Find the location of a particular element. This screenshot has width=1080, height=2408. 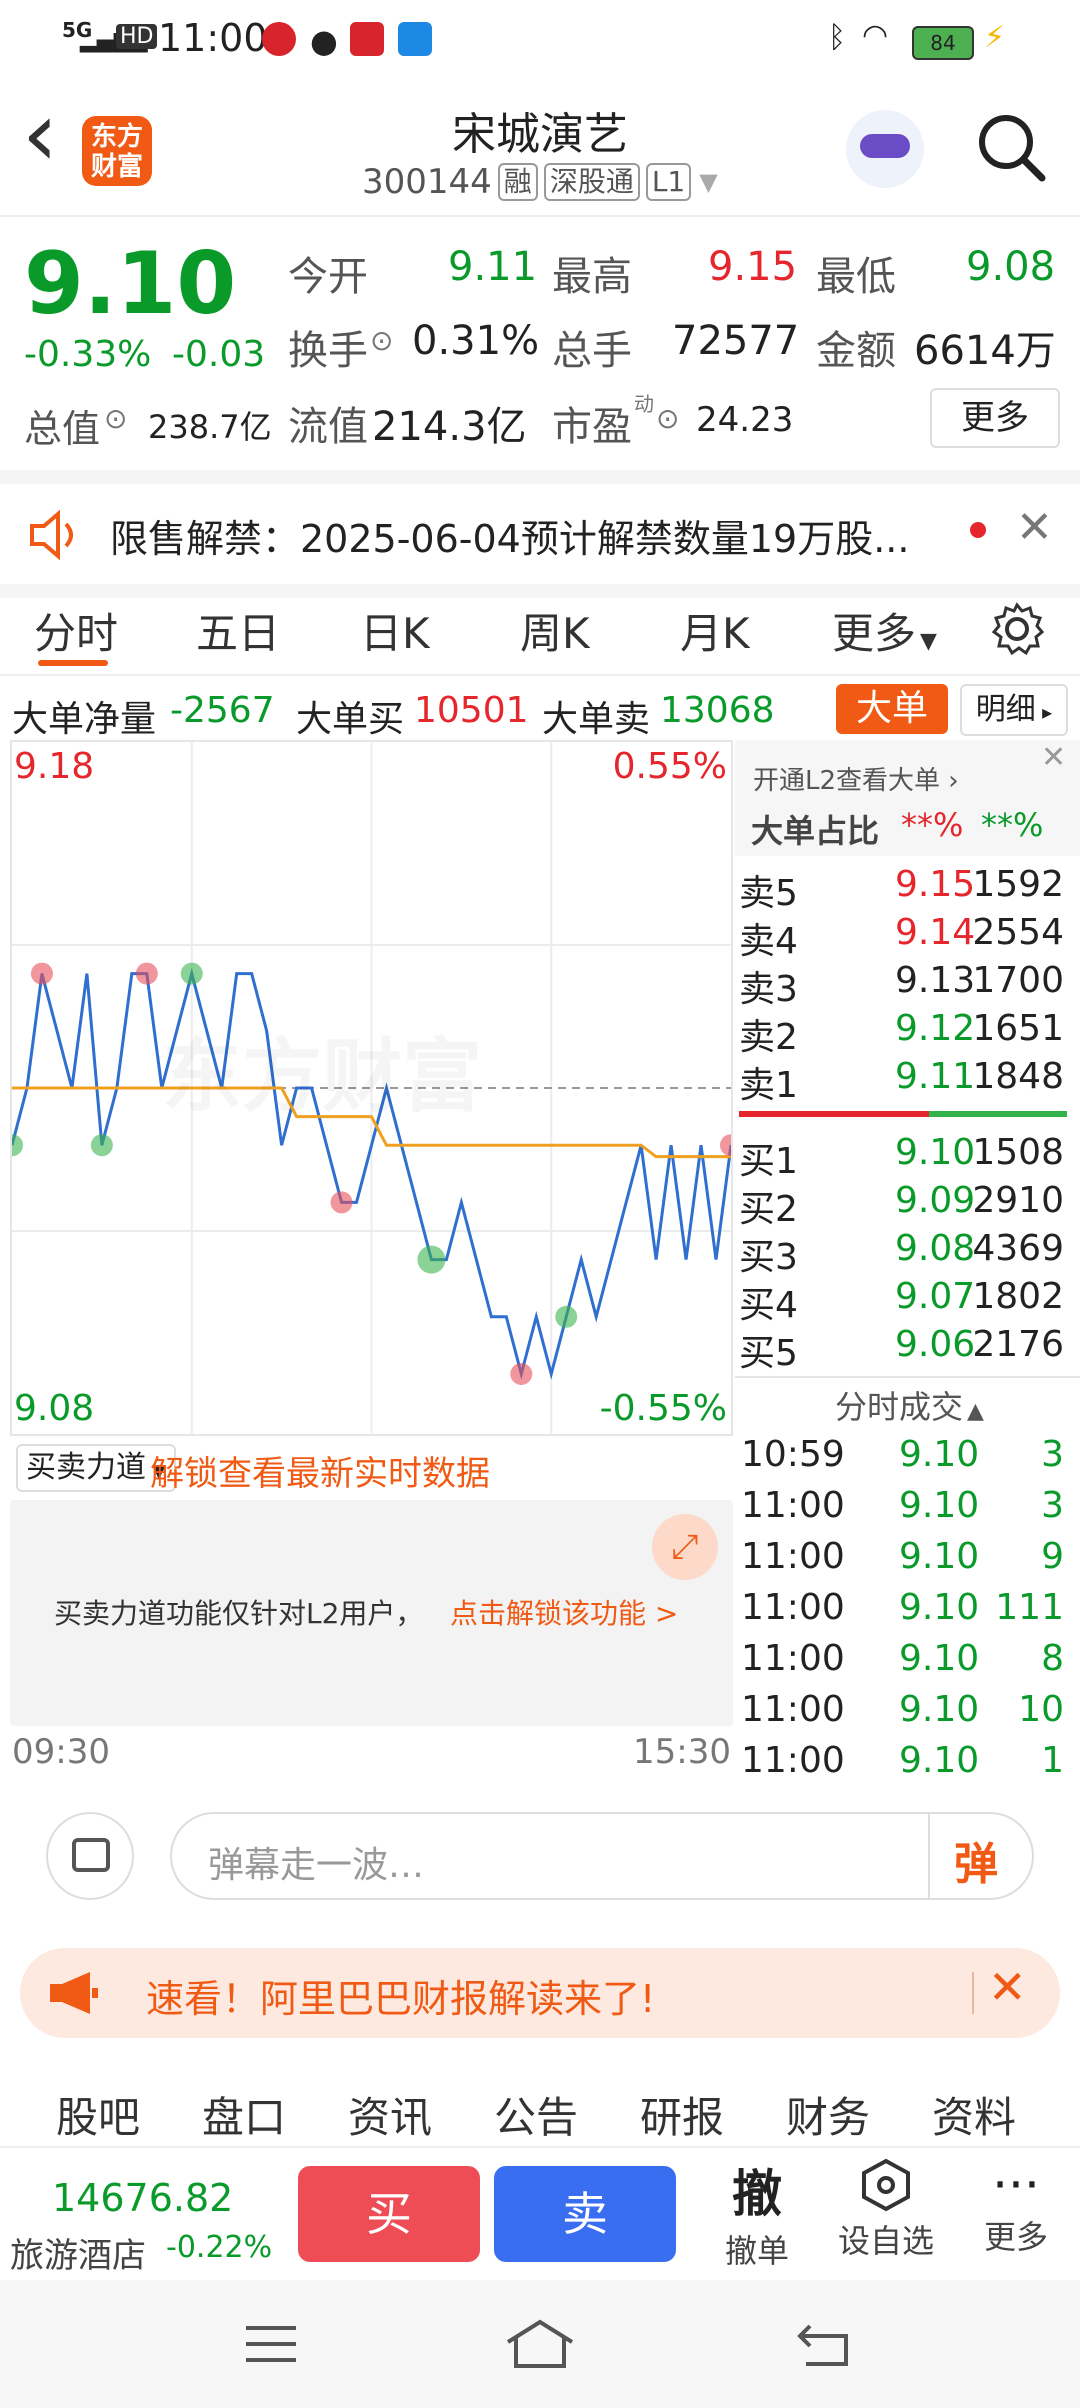

l2-close-icon: ✕ is located at coordinates (1053, 757).